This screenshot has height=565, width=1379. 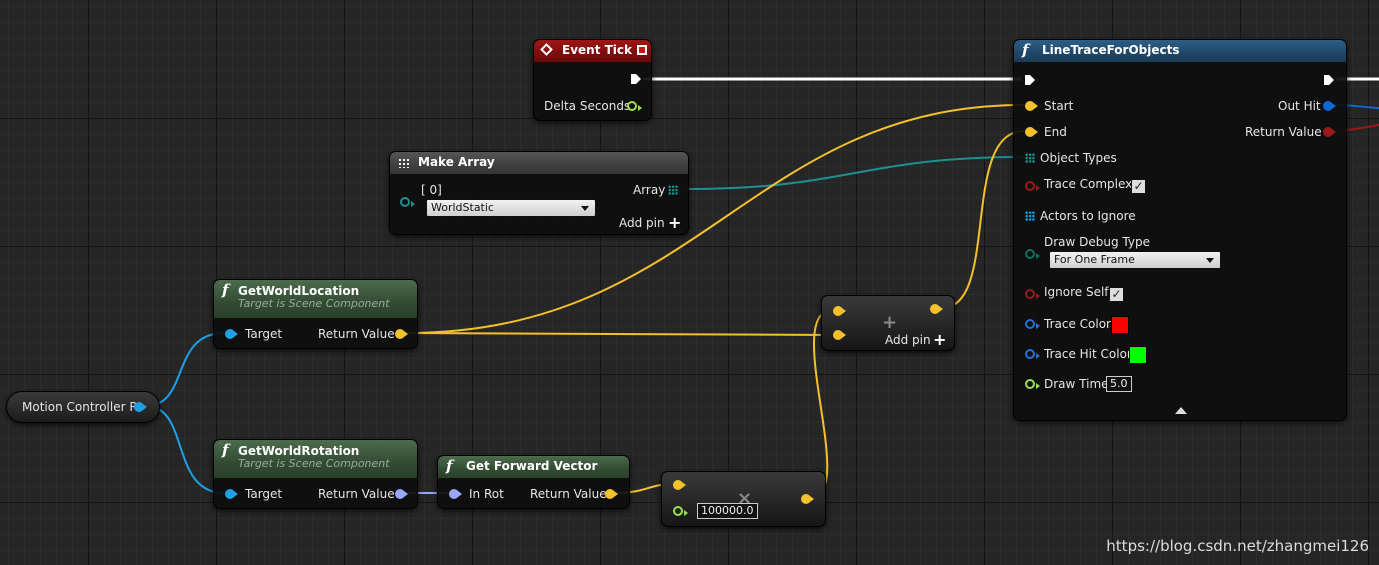 I want to click on start-label: Start, so click(x=1059, y=106).